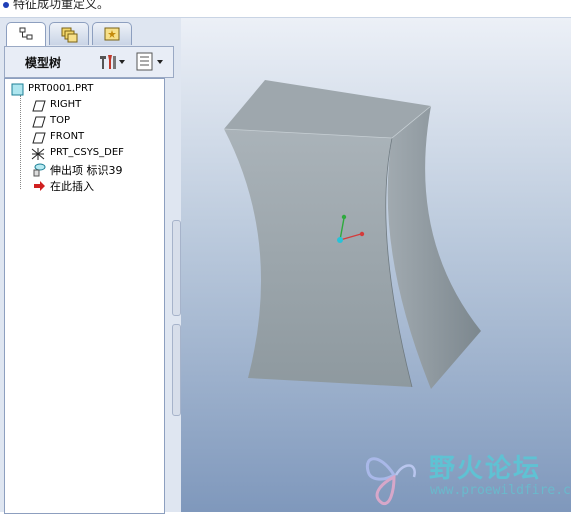 Image resolution: width=571 pixels, height=514 pixels. I want to click on tree-item-label: RIGHT, so click(66, 104).